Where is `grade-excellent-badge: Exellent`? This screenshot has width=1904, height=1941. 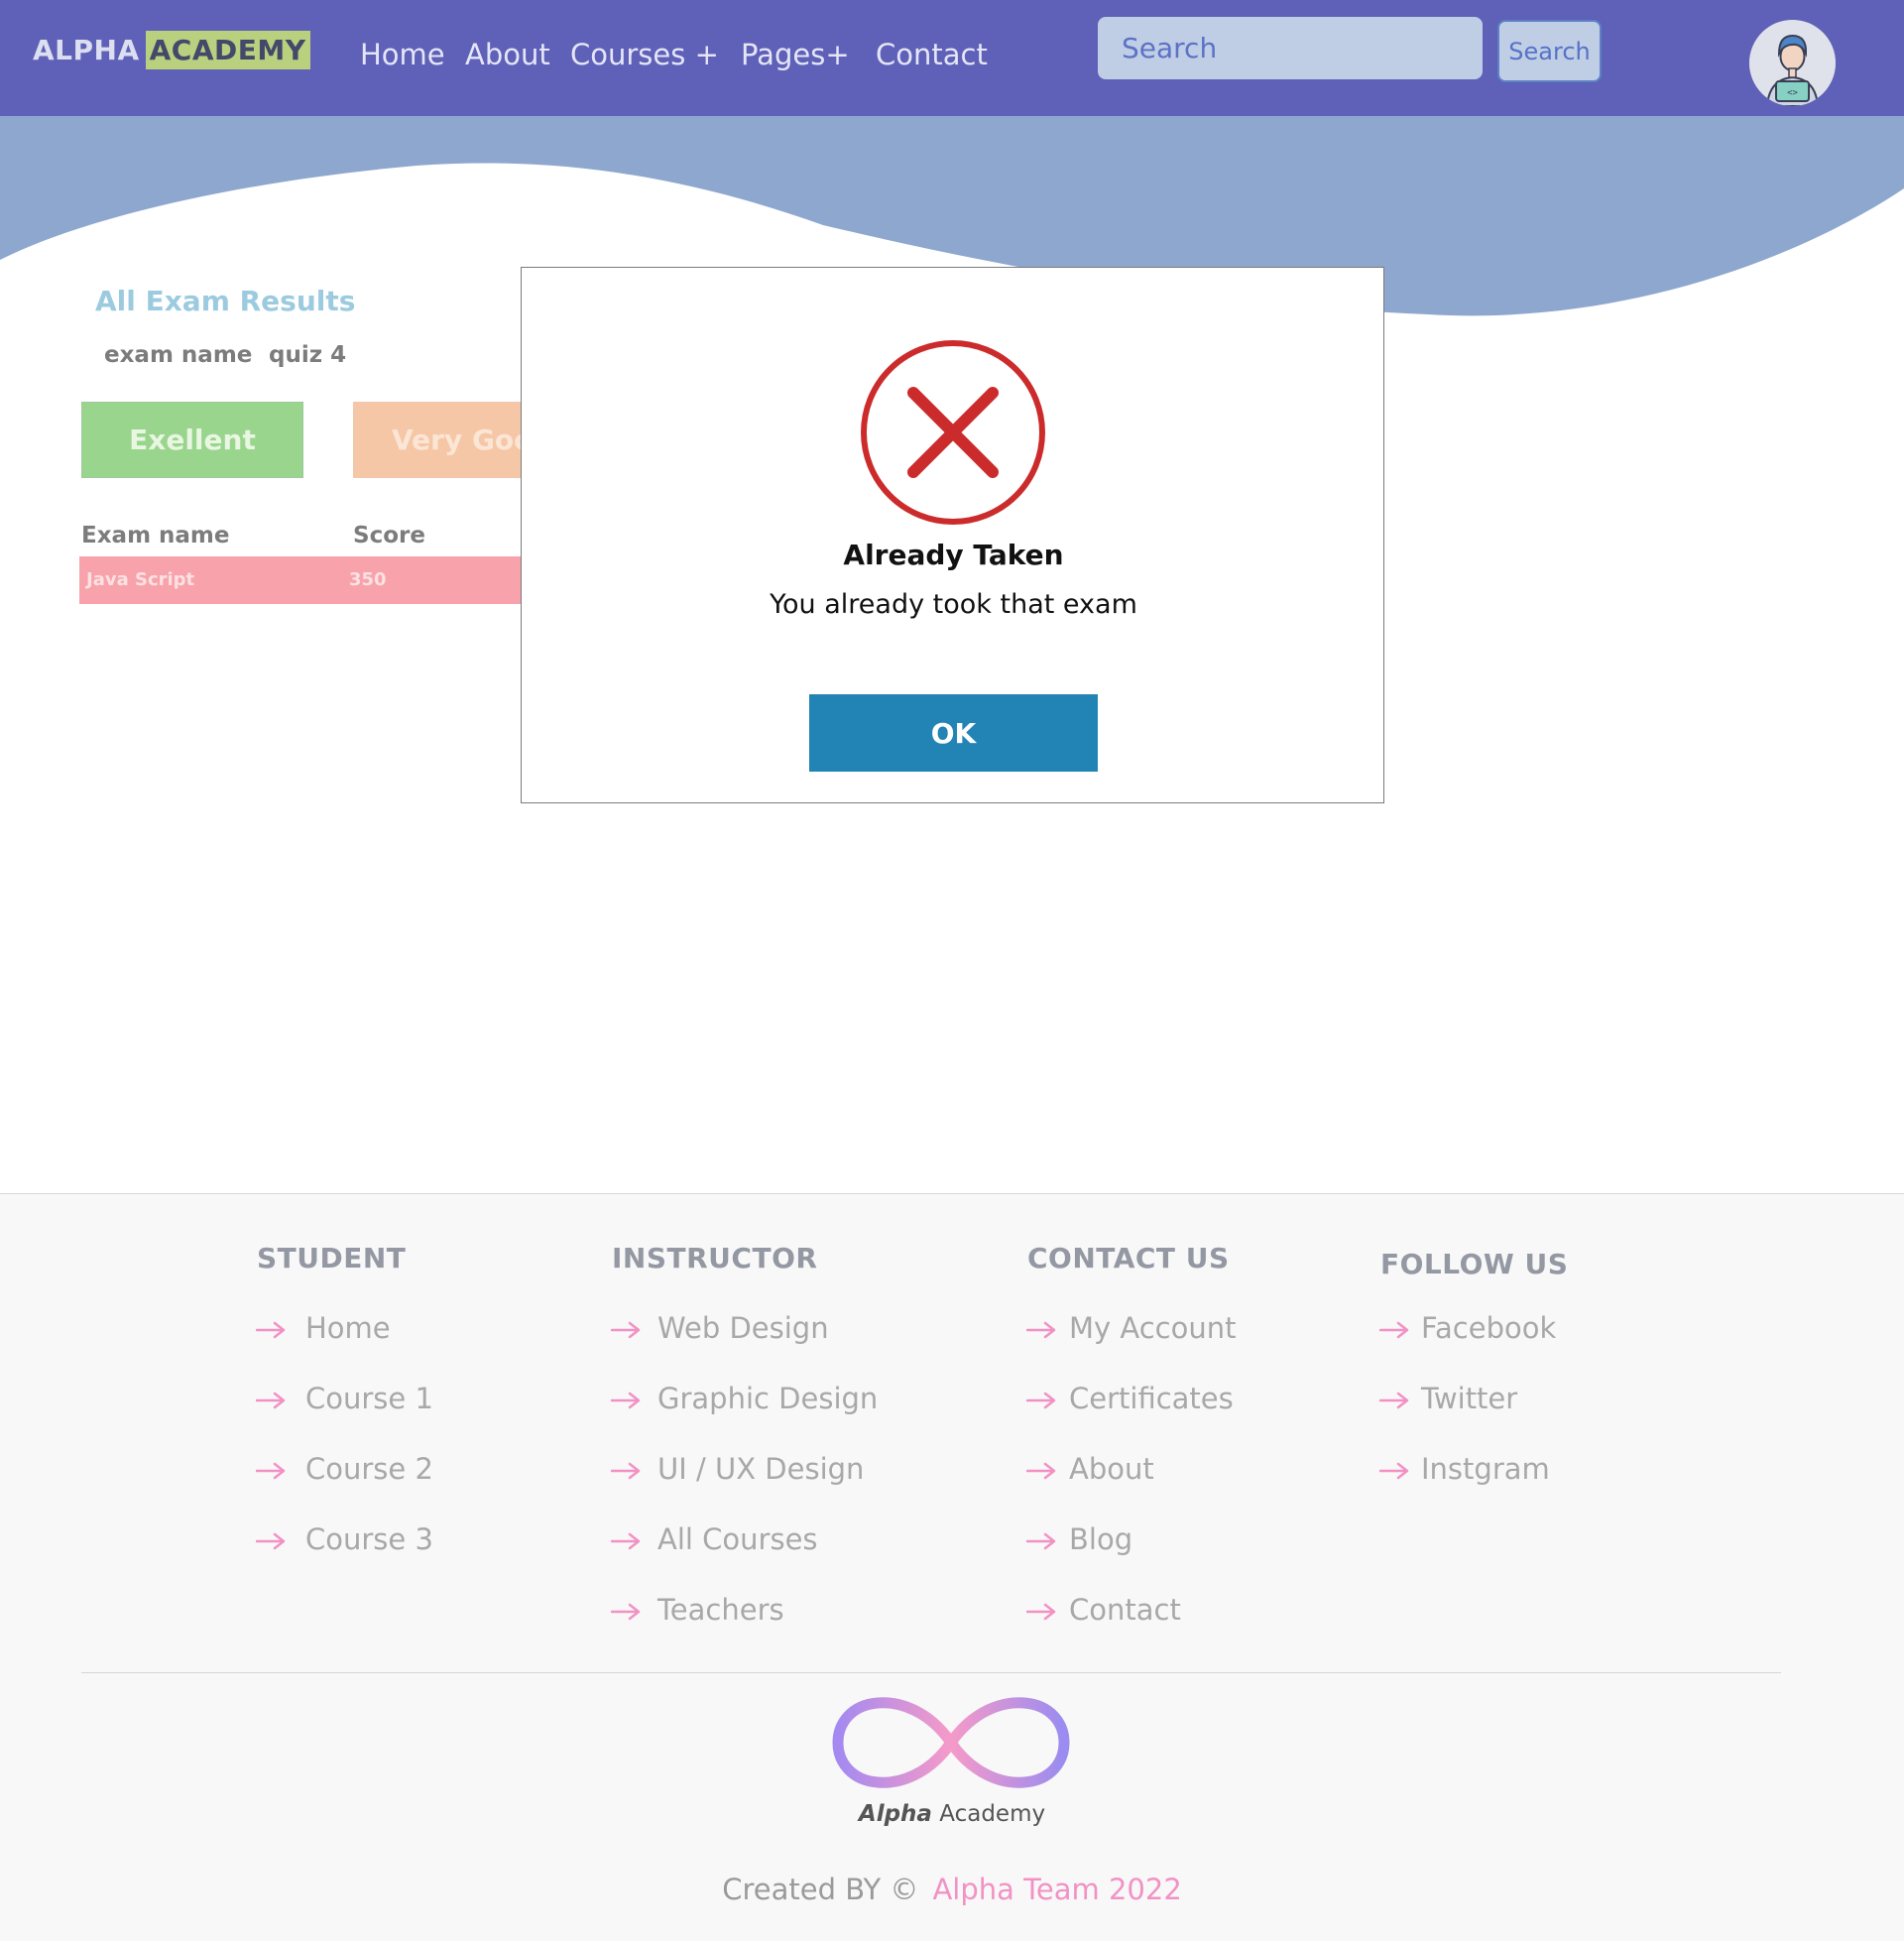 grade-excellent-badge: Exellent is located at coordinates (192, 440).